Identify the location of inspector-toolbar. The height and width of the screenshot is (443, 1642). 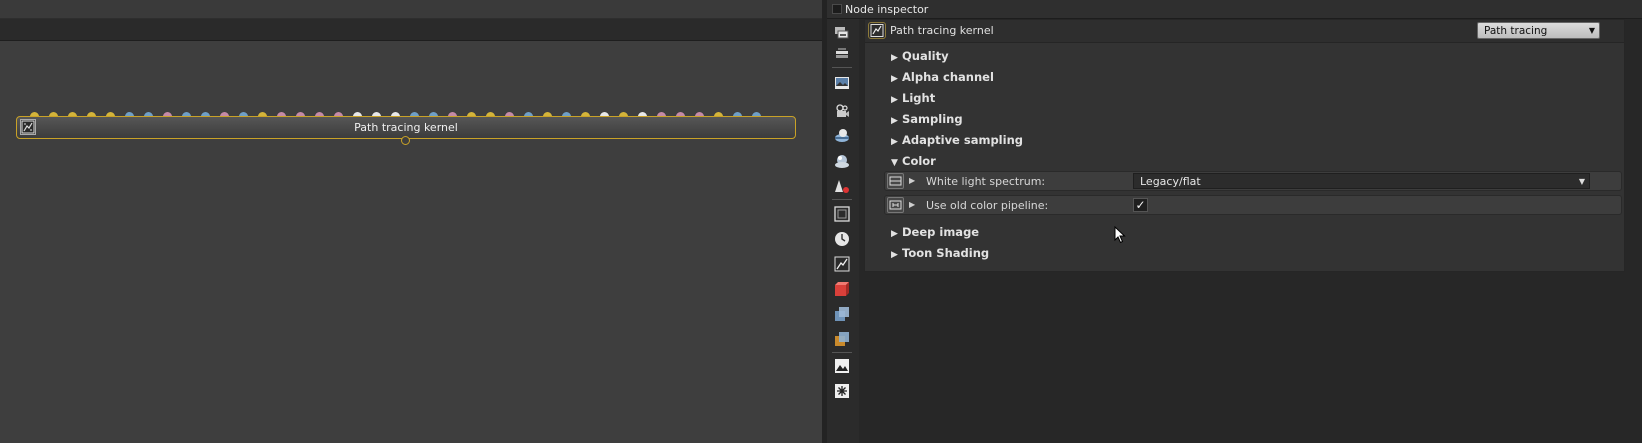
(843, 231).